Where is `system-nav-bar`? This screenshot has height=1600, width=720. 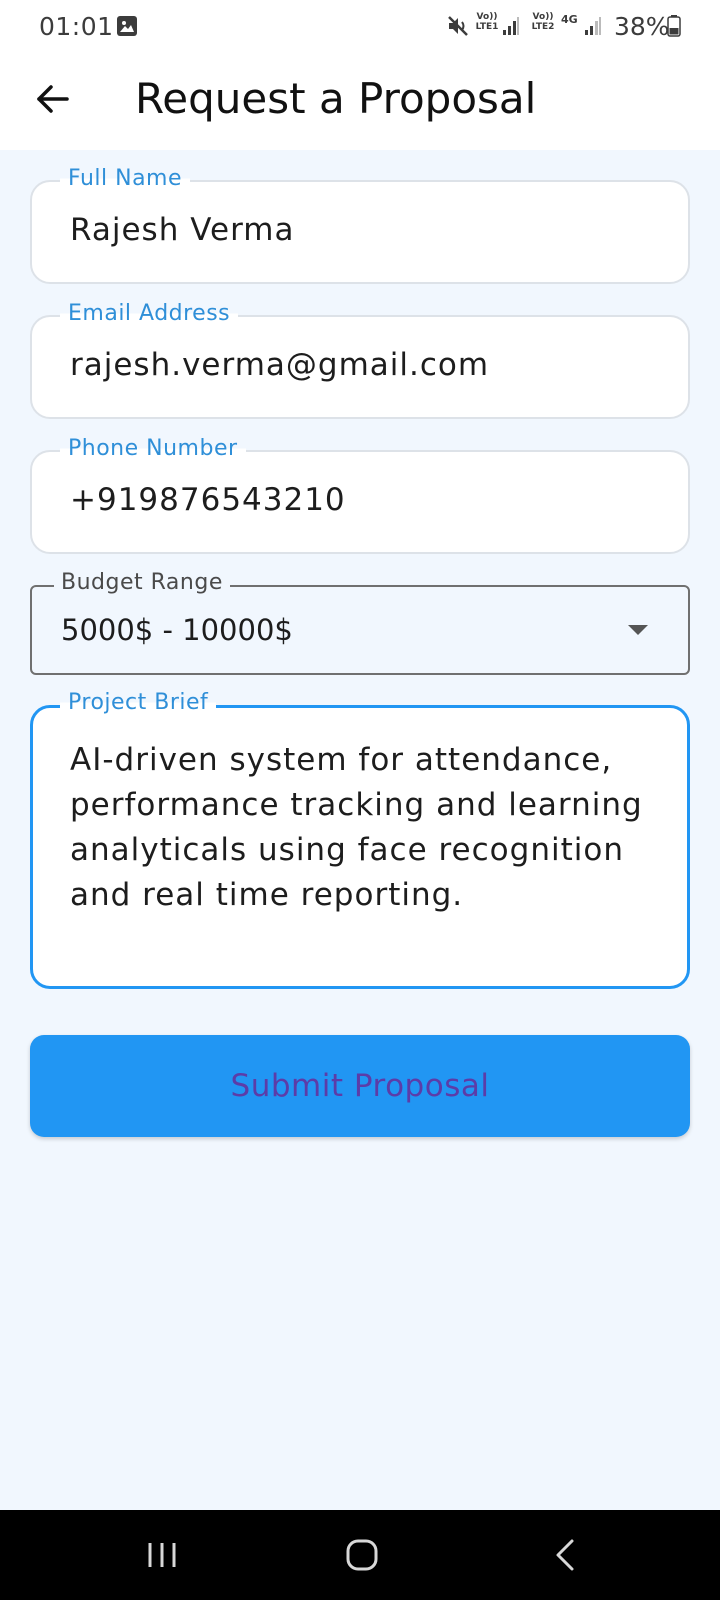
system-nav-bar is located at coordinates (360, 1555).